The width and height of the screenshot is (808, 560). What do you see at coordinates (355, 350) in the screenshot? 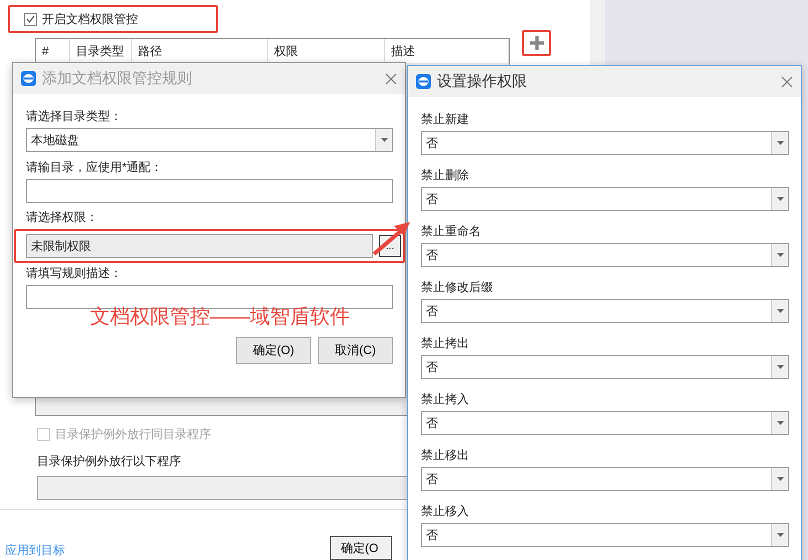
I see `cancel-button: 取消(C)` at bounding box center [355, 350].